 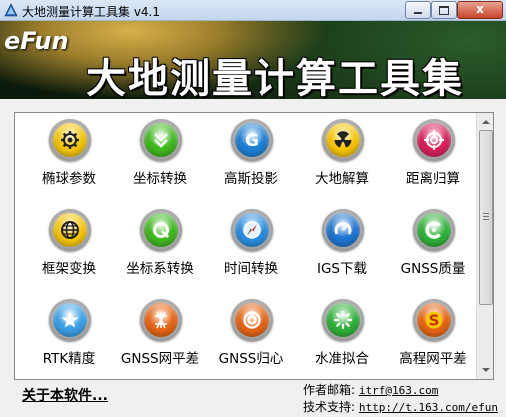 I want to click on tool-button: 坐标系转换, so click(x=160, y=247).